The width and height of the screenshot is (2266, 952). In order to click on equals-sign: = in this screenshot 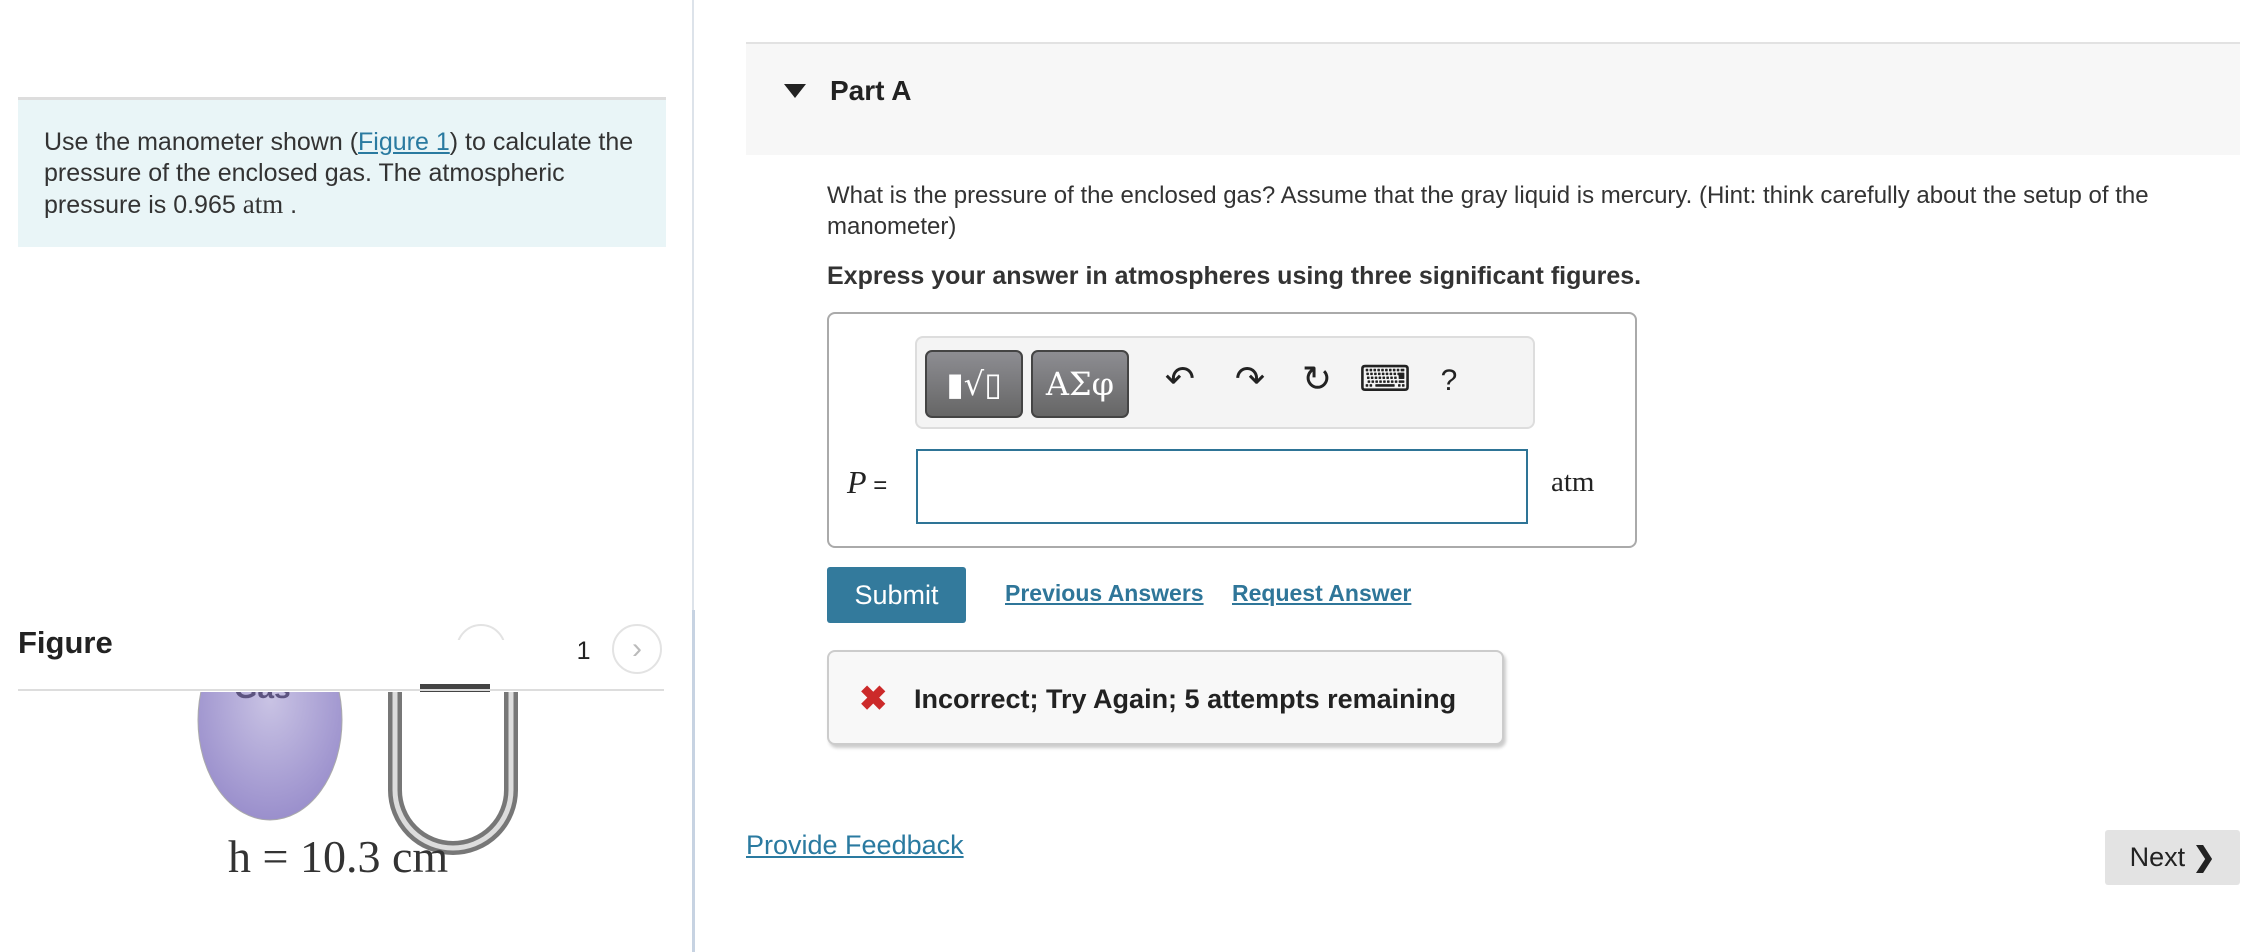, I will do `click(877, 485)`.